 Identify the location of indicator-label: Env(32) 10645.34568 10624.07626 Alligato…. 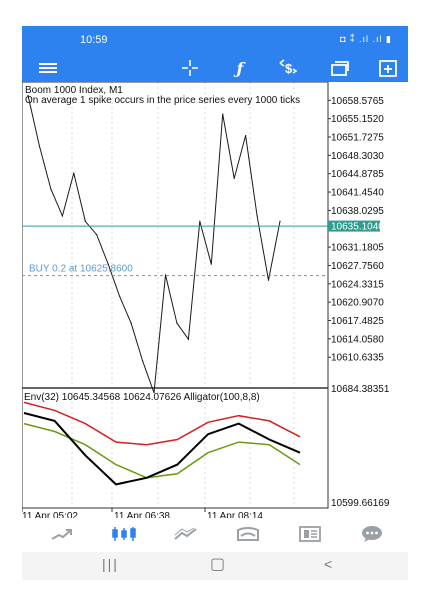
(142, 397).